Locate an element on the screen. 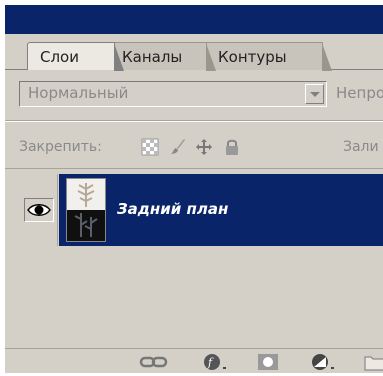  panel-title-bar is located at coordinates (194, 19).